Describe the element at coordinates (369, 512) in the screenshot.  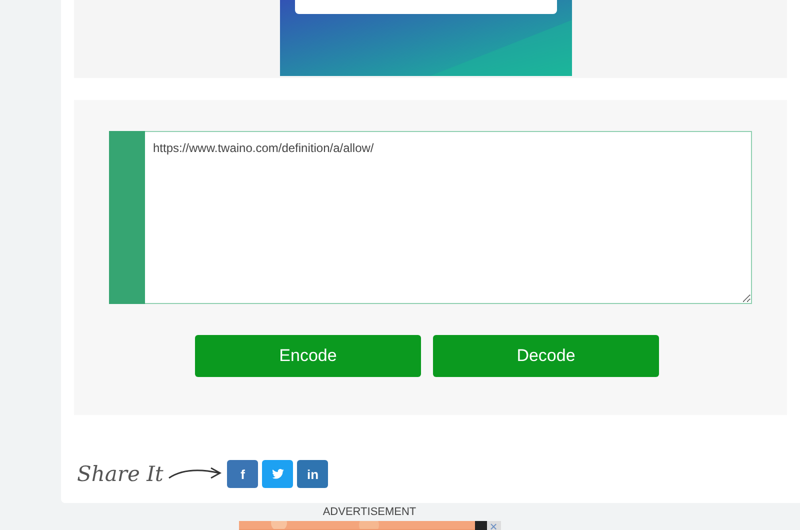
I see `advertisement-label: ADVERTISEMENT` at that location.